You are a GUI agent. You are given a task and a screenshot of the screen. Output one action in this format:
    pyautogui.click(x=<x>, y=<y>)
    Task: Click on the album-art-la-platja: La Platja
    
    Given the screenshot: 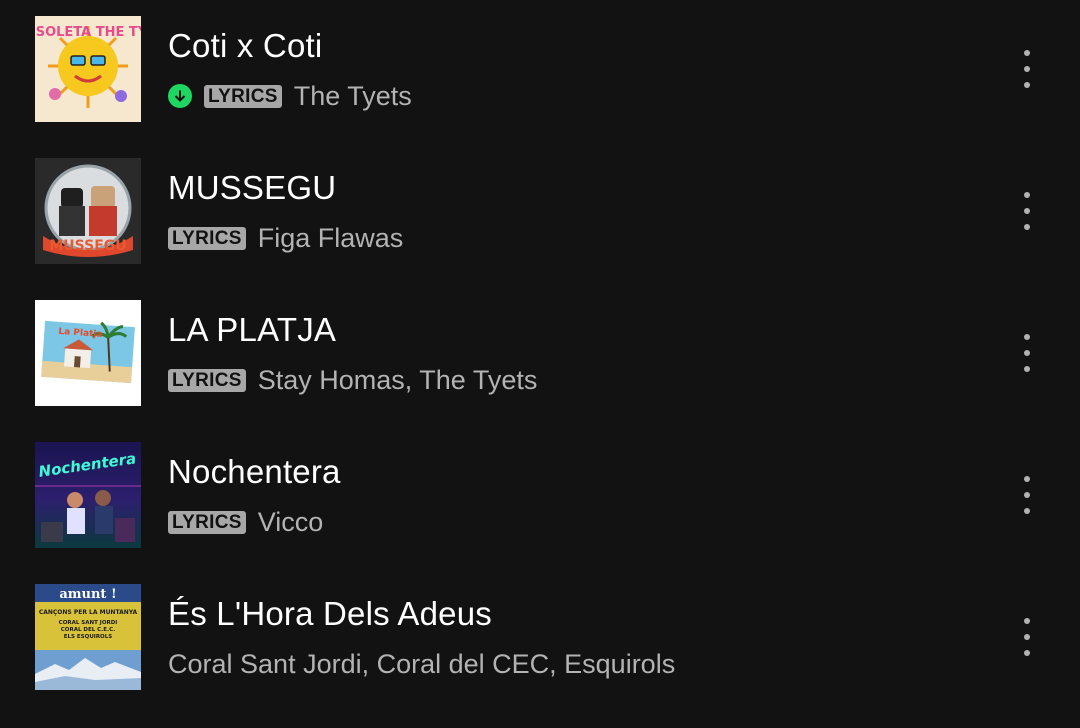 What is the action you would take?
    pyautogui.click(x=88, y=353)
    